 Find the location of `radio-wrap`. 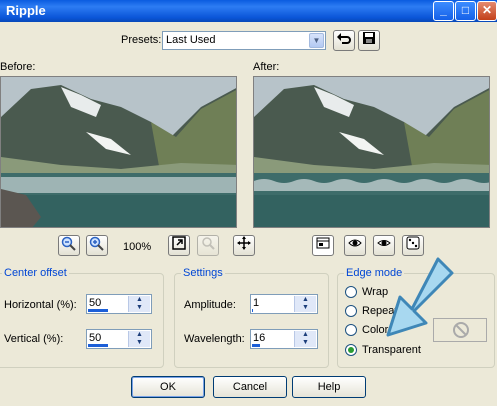

radio-wrap is located at coordinates (351, 292).